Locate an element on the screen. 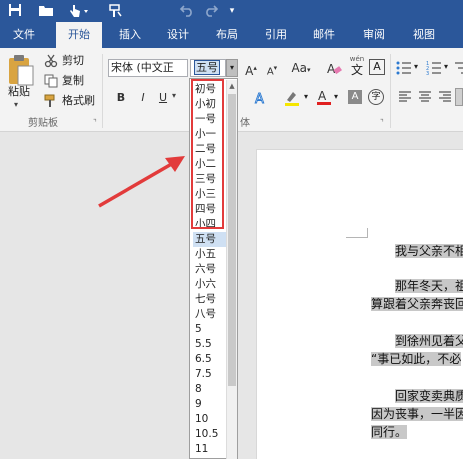 The image size is (463, 459). font-size-option: 10 is located at coordinates (211, 419).